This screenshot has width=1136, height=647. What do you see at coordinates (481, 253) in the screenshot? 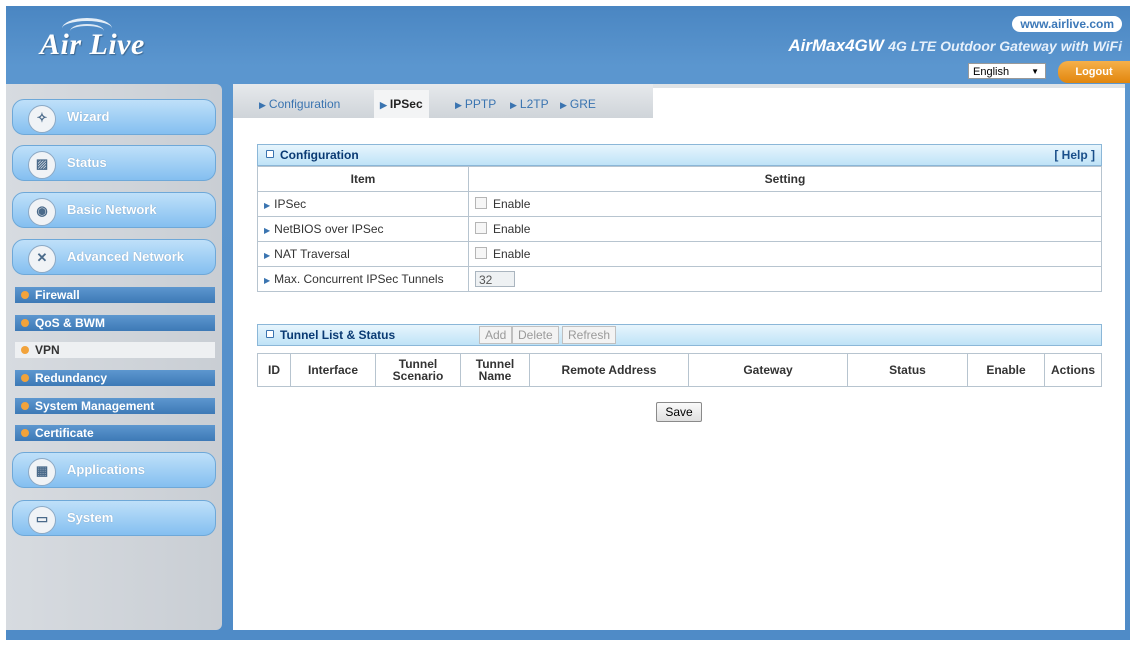
I see `nat-traversal-enable-checkbox` at bounding box center [481, 253].